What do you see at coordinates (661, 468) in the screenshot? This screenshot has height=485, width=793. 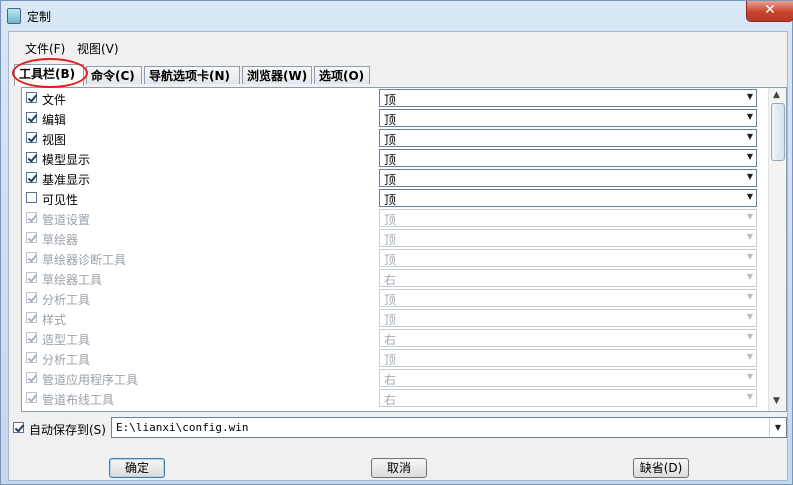 I see `default-button: 缺省(D)` at bounding box center [661, 468].